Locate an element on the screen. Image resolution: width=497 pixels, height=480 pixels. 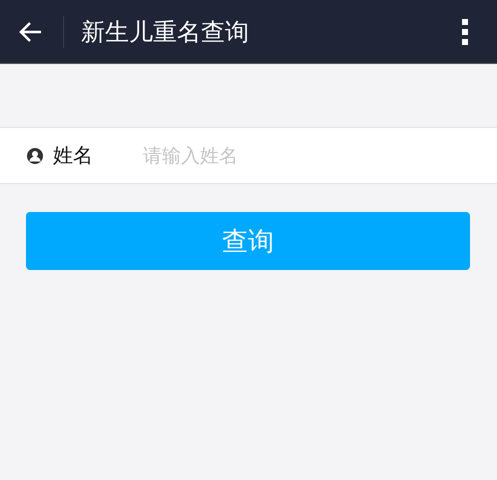
more-button is located at coordinates (465, 32).